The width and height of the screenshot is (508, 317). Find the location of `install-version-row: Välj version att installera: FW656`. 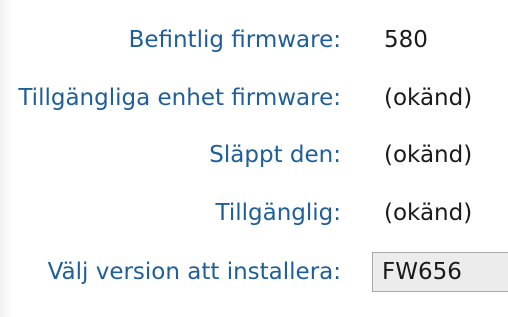

install-version-row: Välj version att installera: FW656 is located at coordinates (254, 272).